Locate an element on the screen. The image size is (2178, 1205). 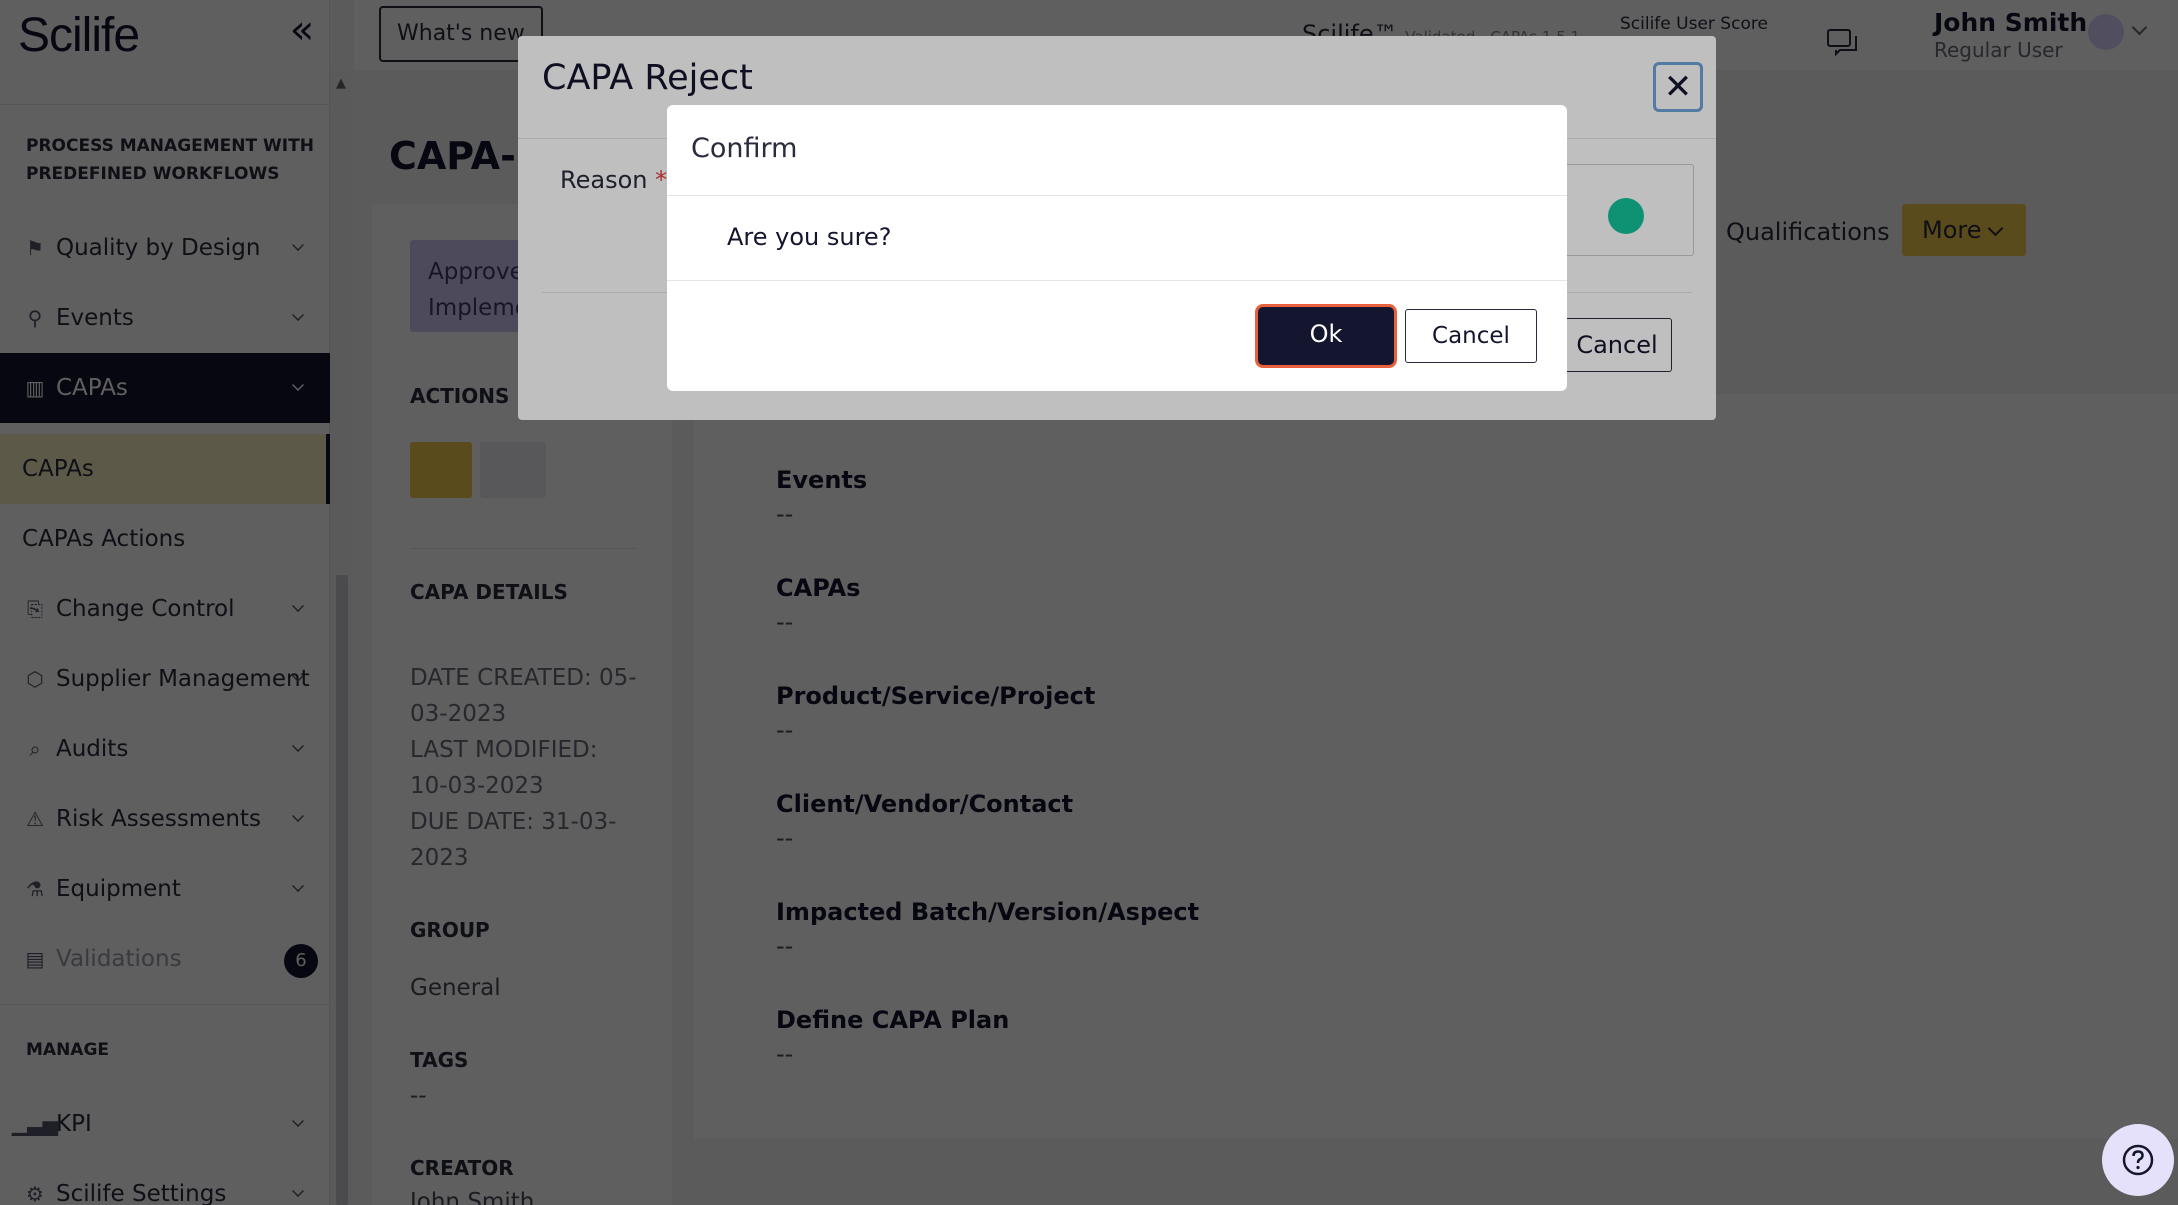
ok-button: Ok is located at coordinates (1326, 336).